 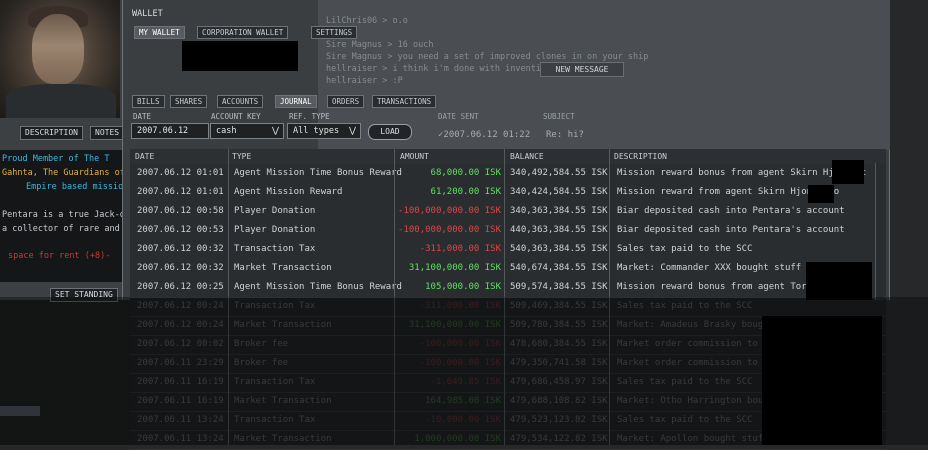 What do you see at coordinates (288, 192) in the screenshot?
I see `row-type: Agent Mission Reward` at bounding box center [288, 192].